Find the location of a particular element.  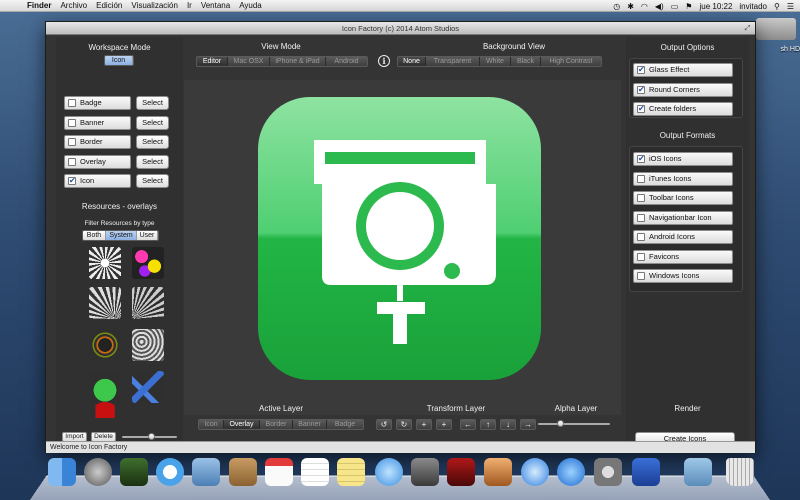

layer-checkbox-badge: Badge is located at coordinates (97, 103).